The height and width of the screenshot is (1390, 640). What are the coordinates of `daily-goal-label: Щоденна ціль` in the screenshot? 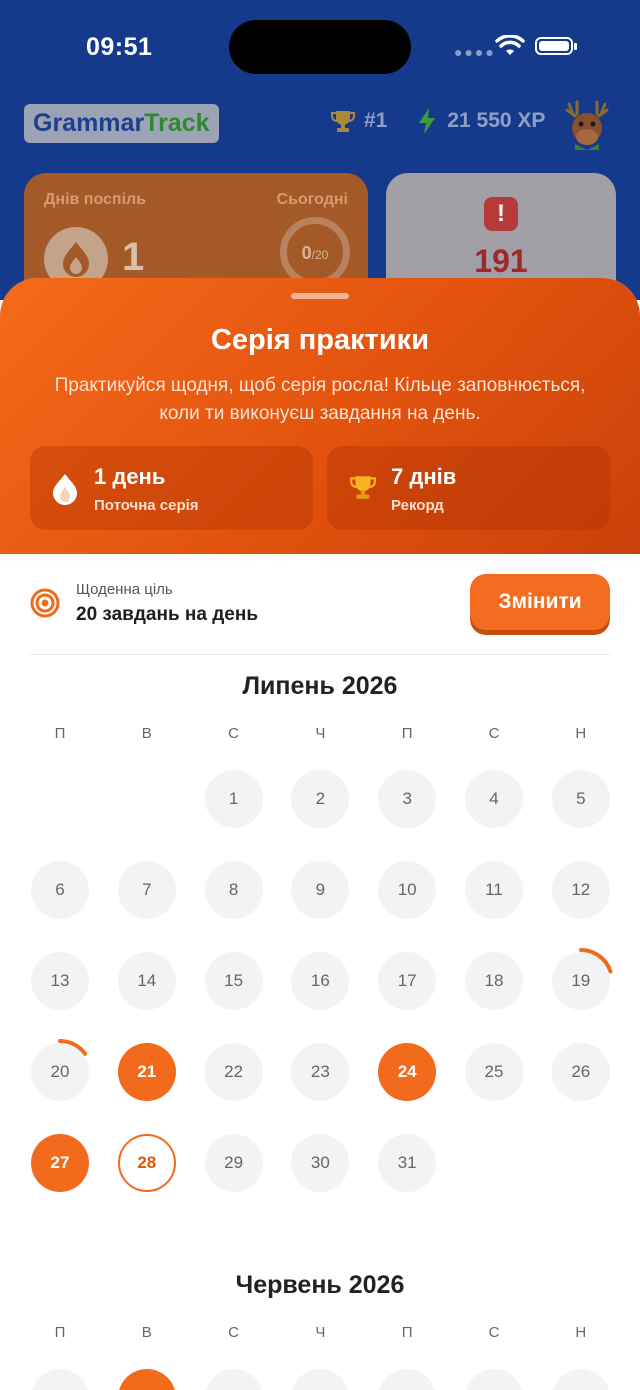 It's located at (124, 589).